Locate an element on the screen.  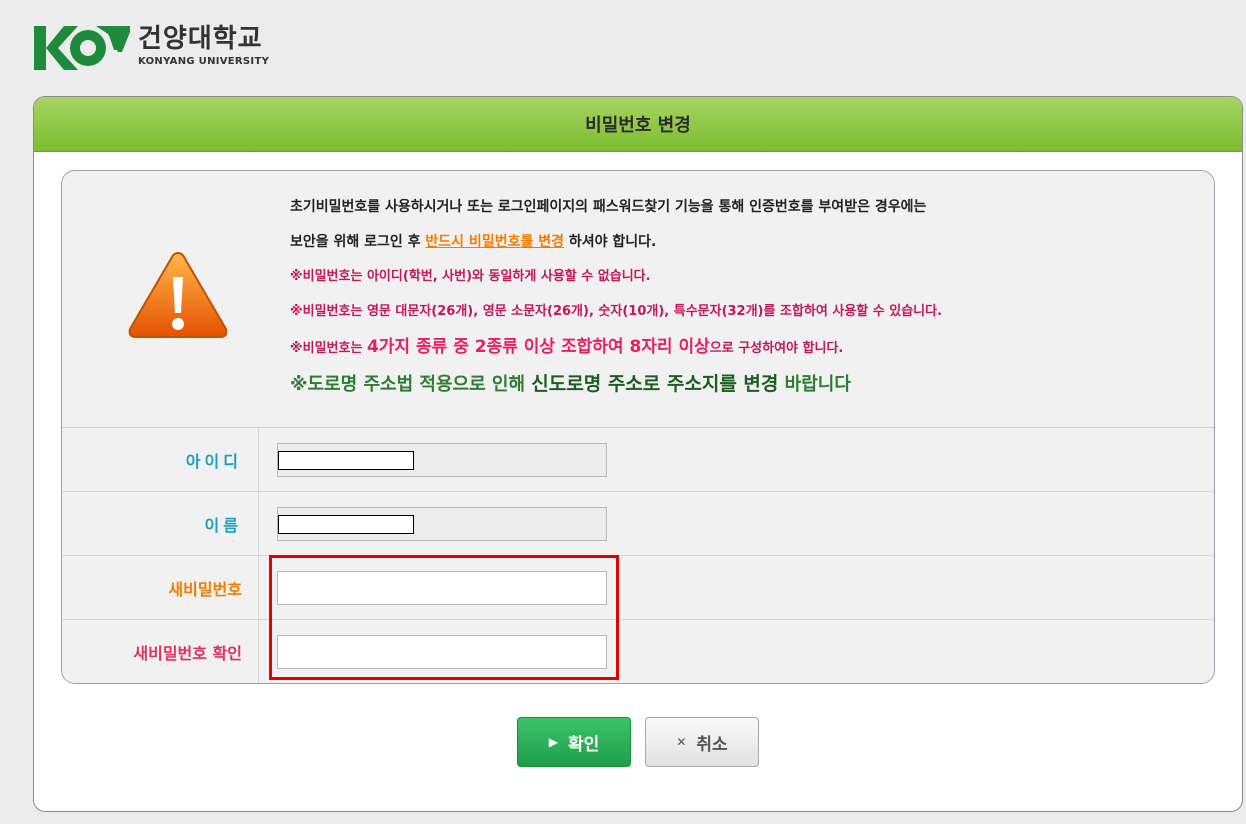
notice-line-6: ※도로명 주소법 적용으로 인해 신도로명 주소로 주소지를 변경 바랍니다 is located at coordinates (616, 384).